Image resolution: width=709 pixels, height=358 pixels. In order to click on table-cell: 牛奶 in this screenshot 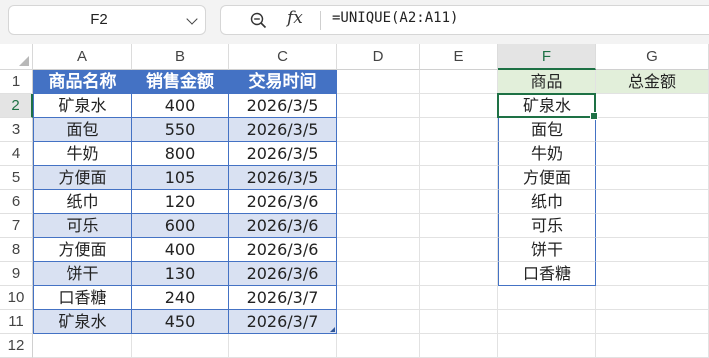, I will do `click(82, 154)`.